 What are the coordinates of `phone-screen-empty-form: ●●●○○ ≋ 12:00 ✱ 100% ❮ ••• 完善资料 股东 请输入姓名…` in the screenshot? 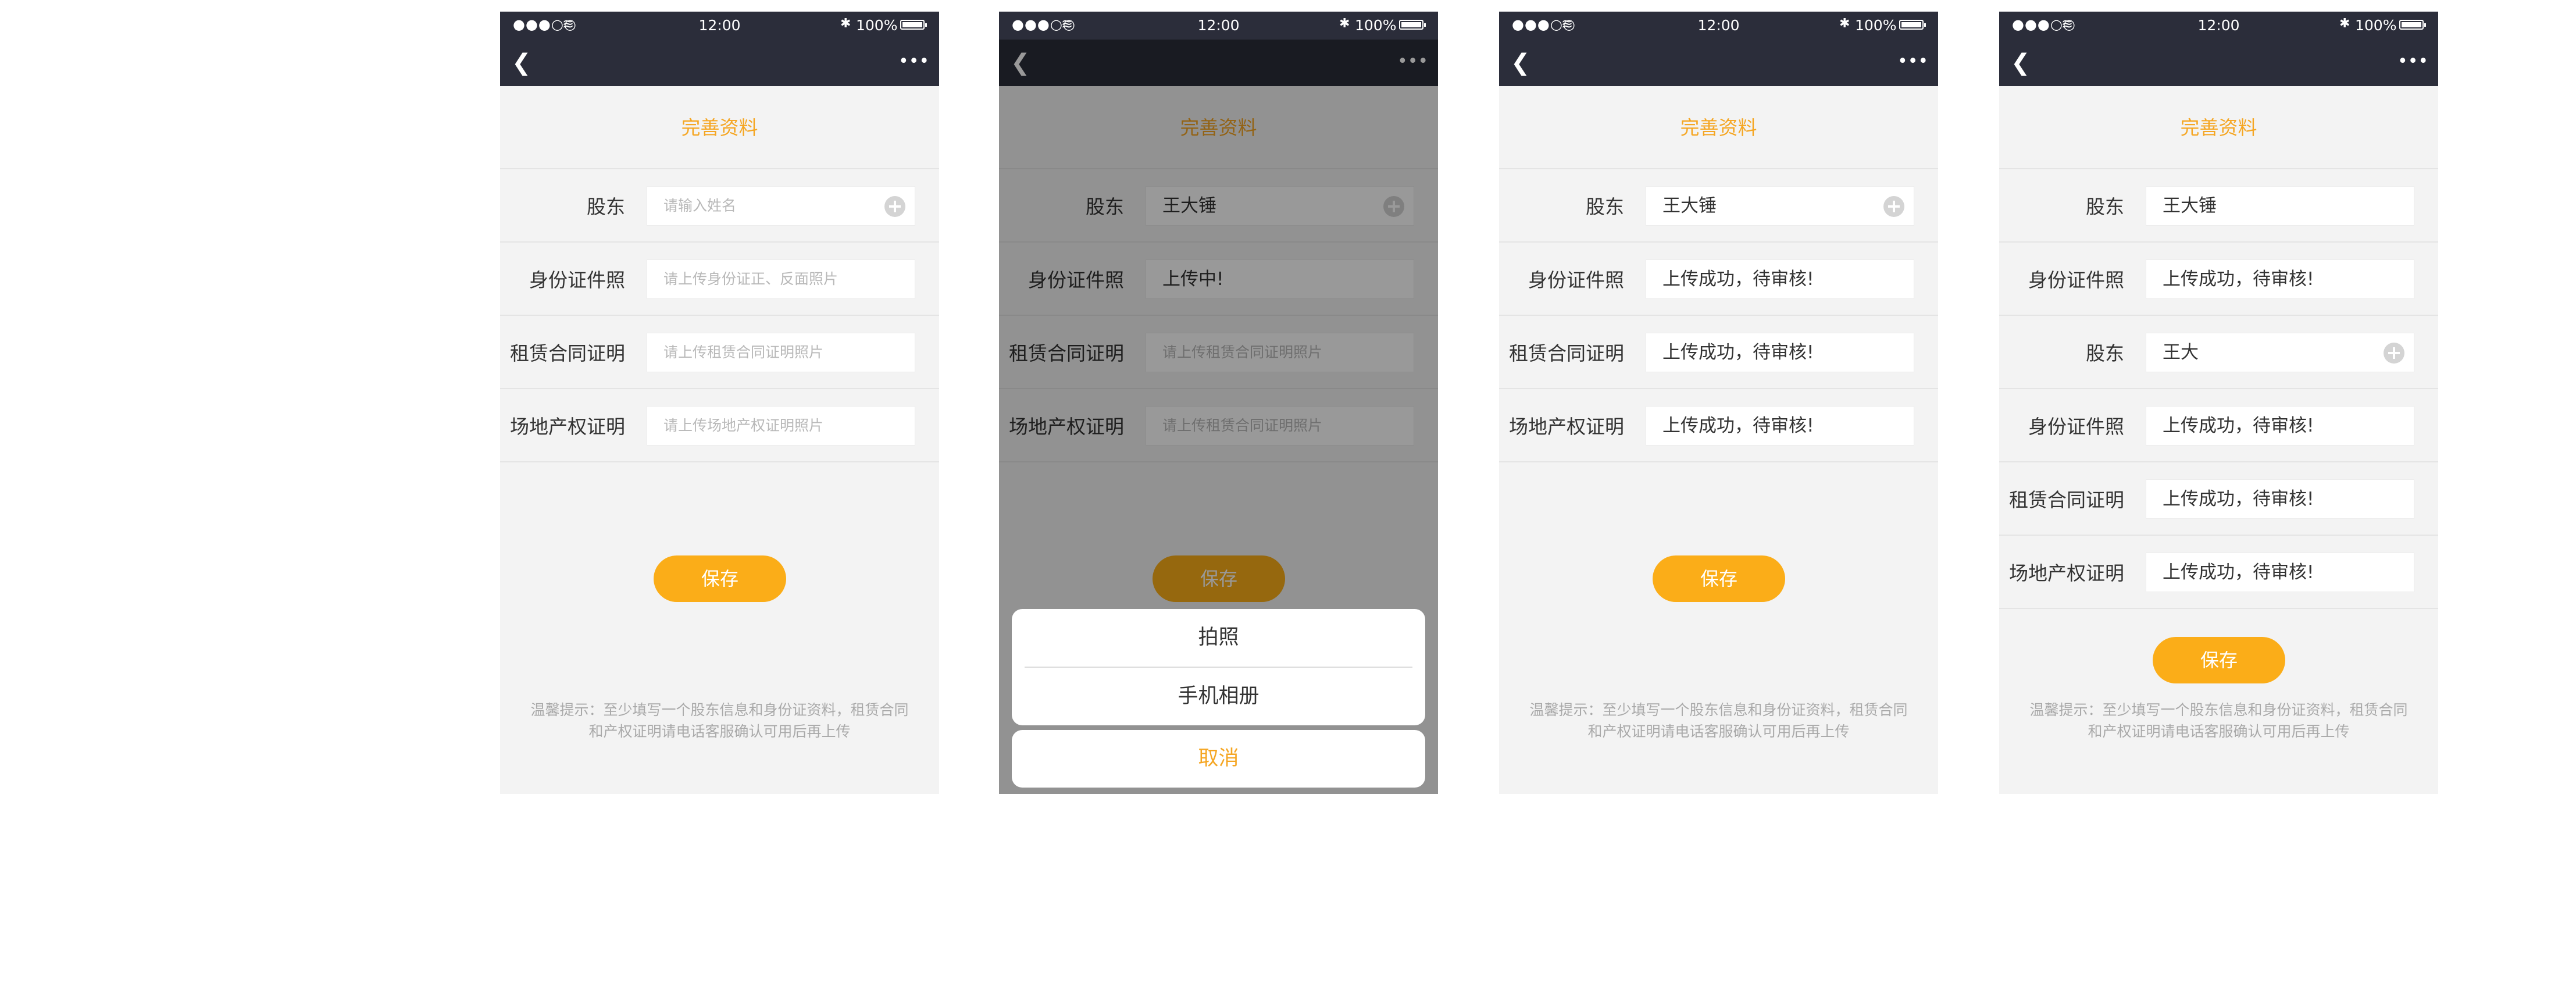 It's located at (720, 403).